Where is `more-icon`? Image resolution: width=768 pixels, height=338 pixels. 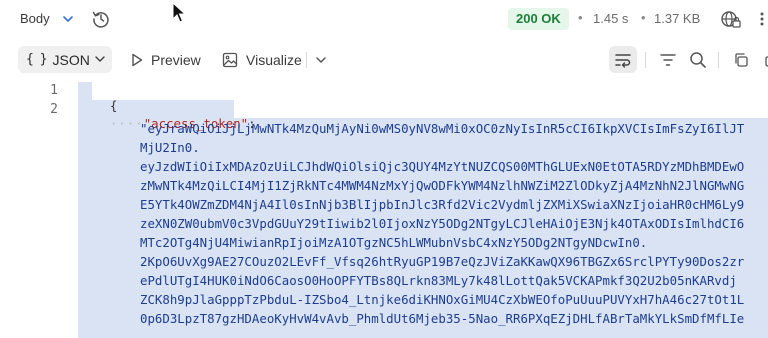
more-icon is located at coordinates (761, 19).